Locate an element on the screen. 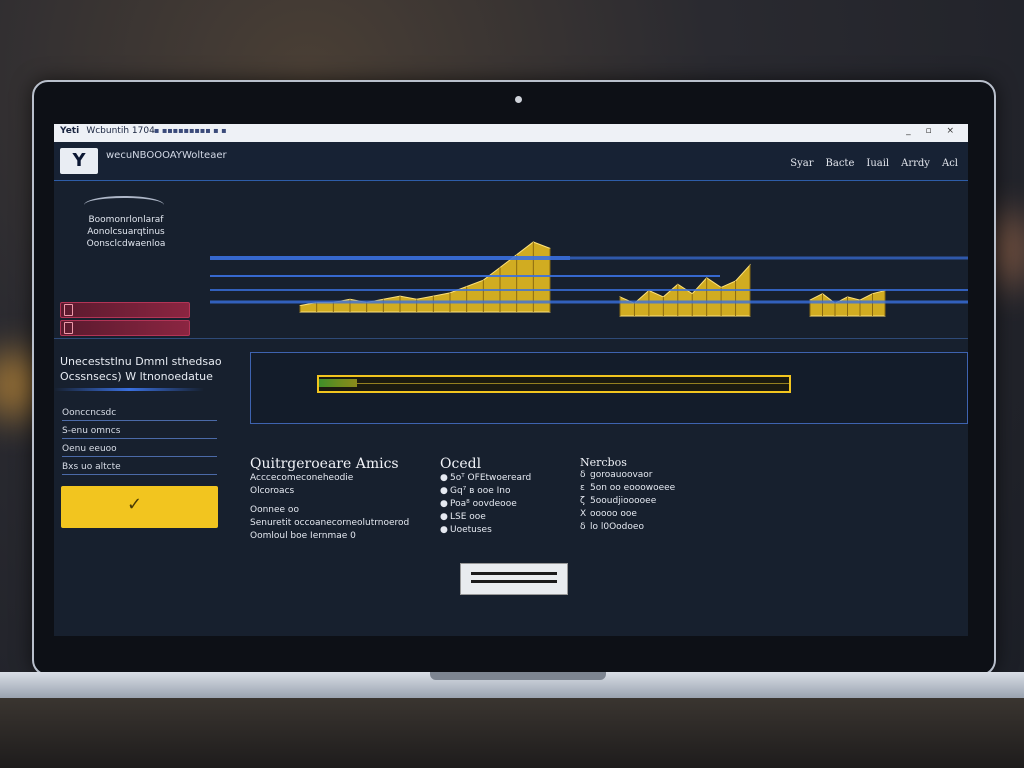 This screenshot has height=768, width=1024. column-heading: Ocedl is located at coordinates (461, 464).